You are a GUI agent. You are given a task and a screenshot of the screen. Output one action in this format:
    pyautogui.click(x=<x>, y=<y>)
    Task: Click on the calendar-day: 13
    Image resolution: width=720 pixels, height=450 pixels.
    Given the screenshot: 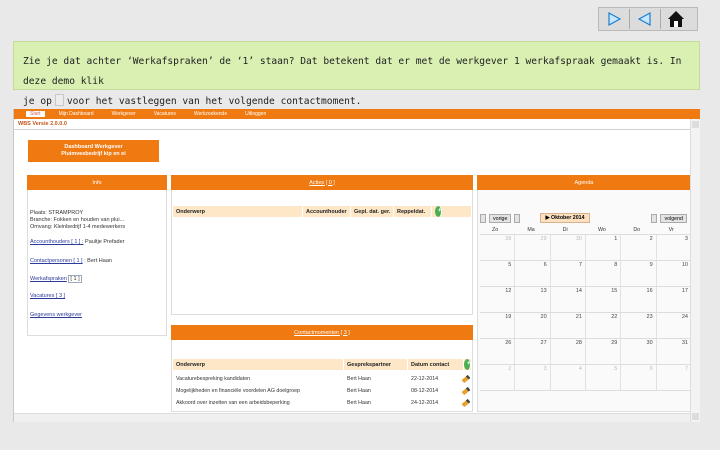 What is the action you would take?
    pyautogui.click(x=533, y=299)
    